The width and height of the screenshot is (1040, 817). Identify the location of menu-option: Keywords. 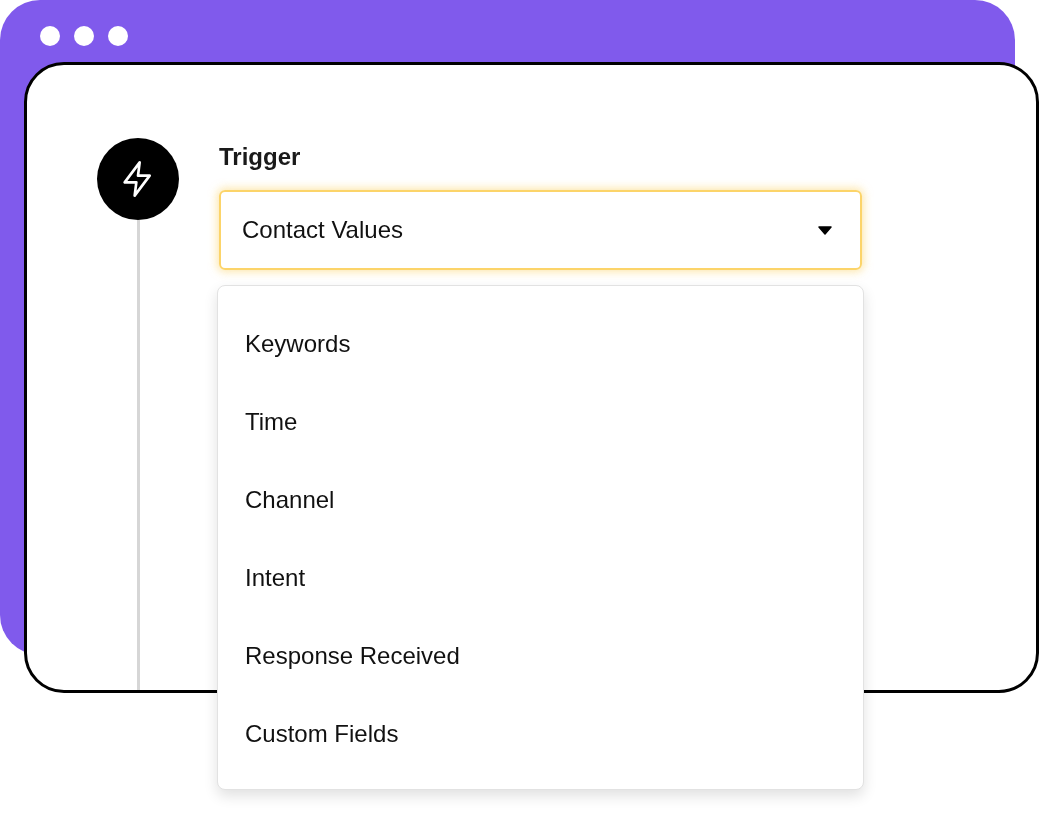
(540, 344).